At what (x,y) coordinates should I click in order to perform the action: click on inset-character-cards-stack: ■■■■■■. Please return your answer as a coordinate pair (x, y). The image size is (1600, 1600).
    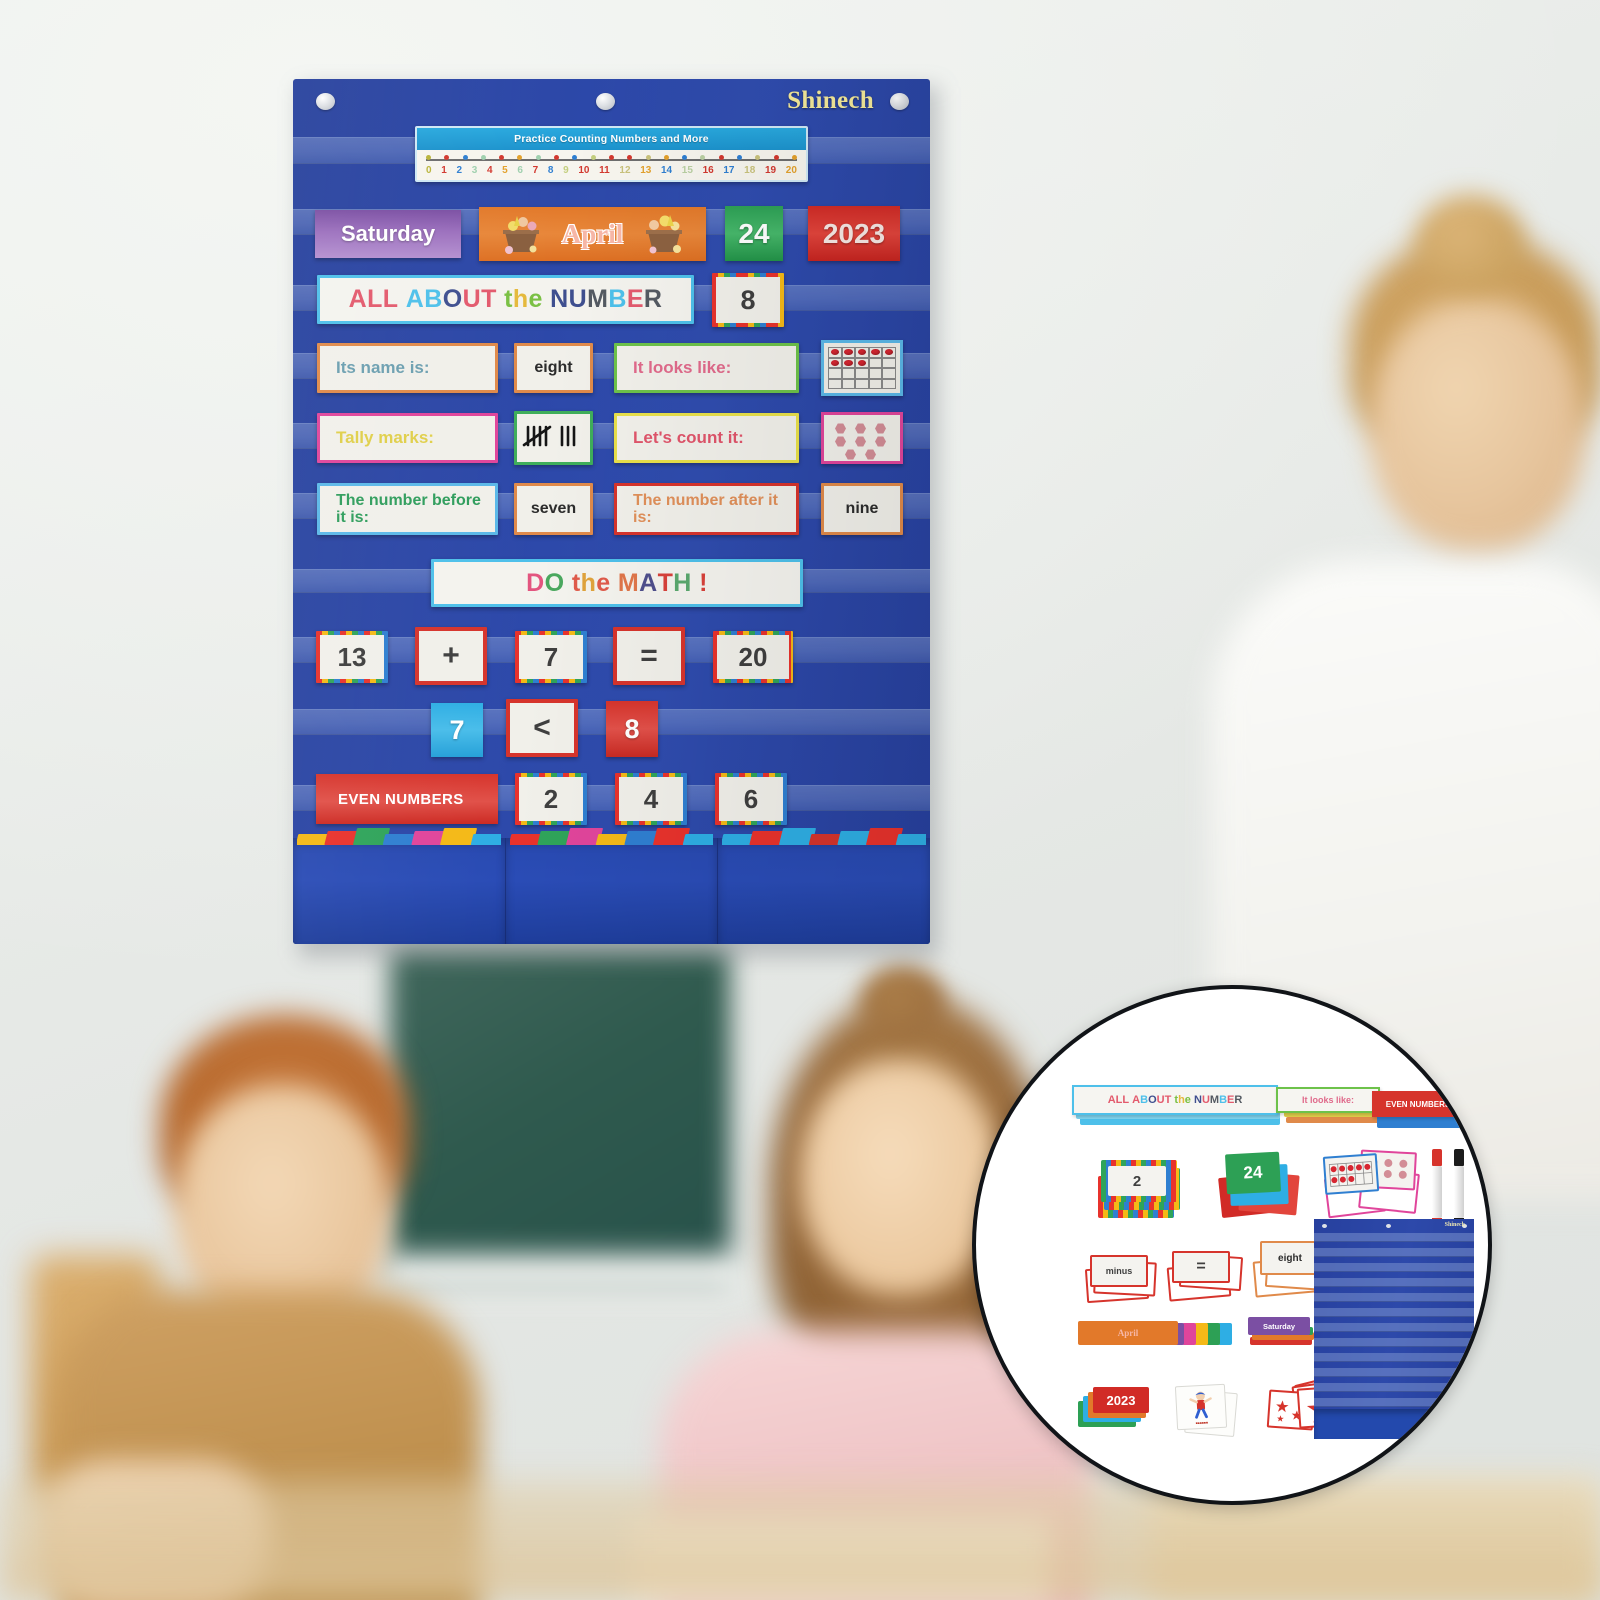
    Looking at the image, I should click on (1215, 1411).